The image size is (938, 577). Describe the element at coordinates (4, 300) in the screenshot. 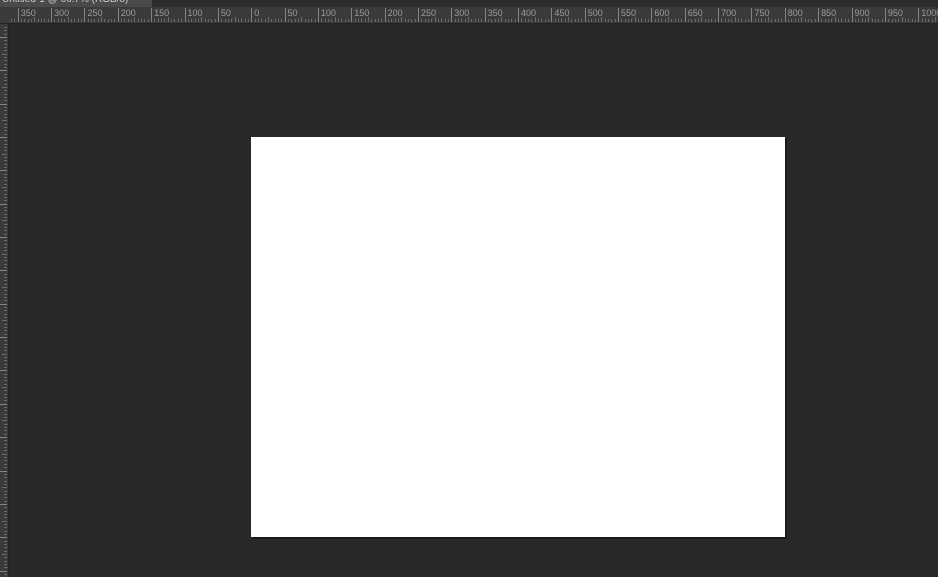

I see `vertical-ruler` at that location.